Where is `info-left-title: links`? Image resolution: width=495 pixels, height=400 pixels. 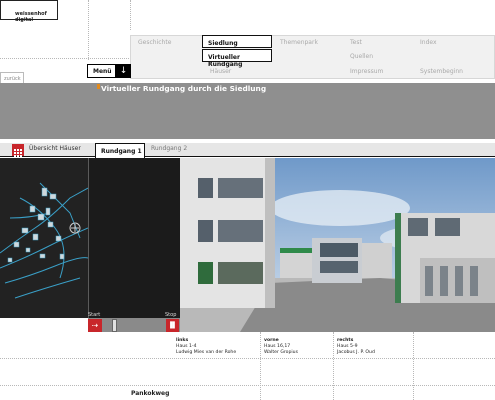 info-left-title: links is located at coordinates (182, 340).